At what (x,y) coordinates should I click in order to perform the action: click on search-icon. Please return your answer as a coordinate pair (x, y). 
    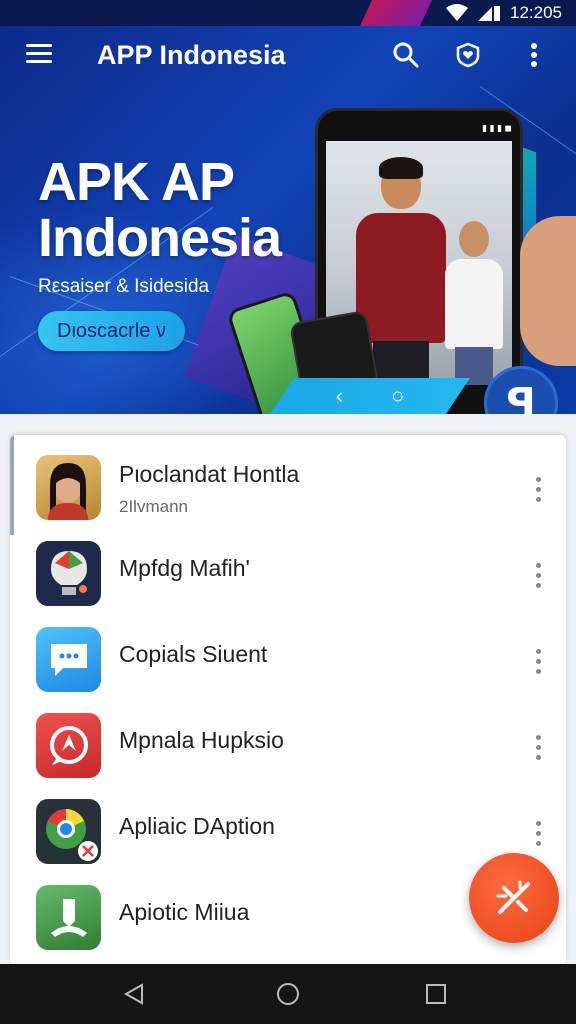
    Looking at the image, I should click on (406, 55).